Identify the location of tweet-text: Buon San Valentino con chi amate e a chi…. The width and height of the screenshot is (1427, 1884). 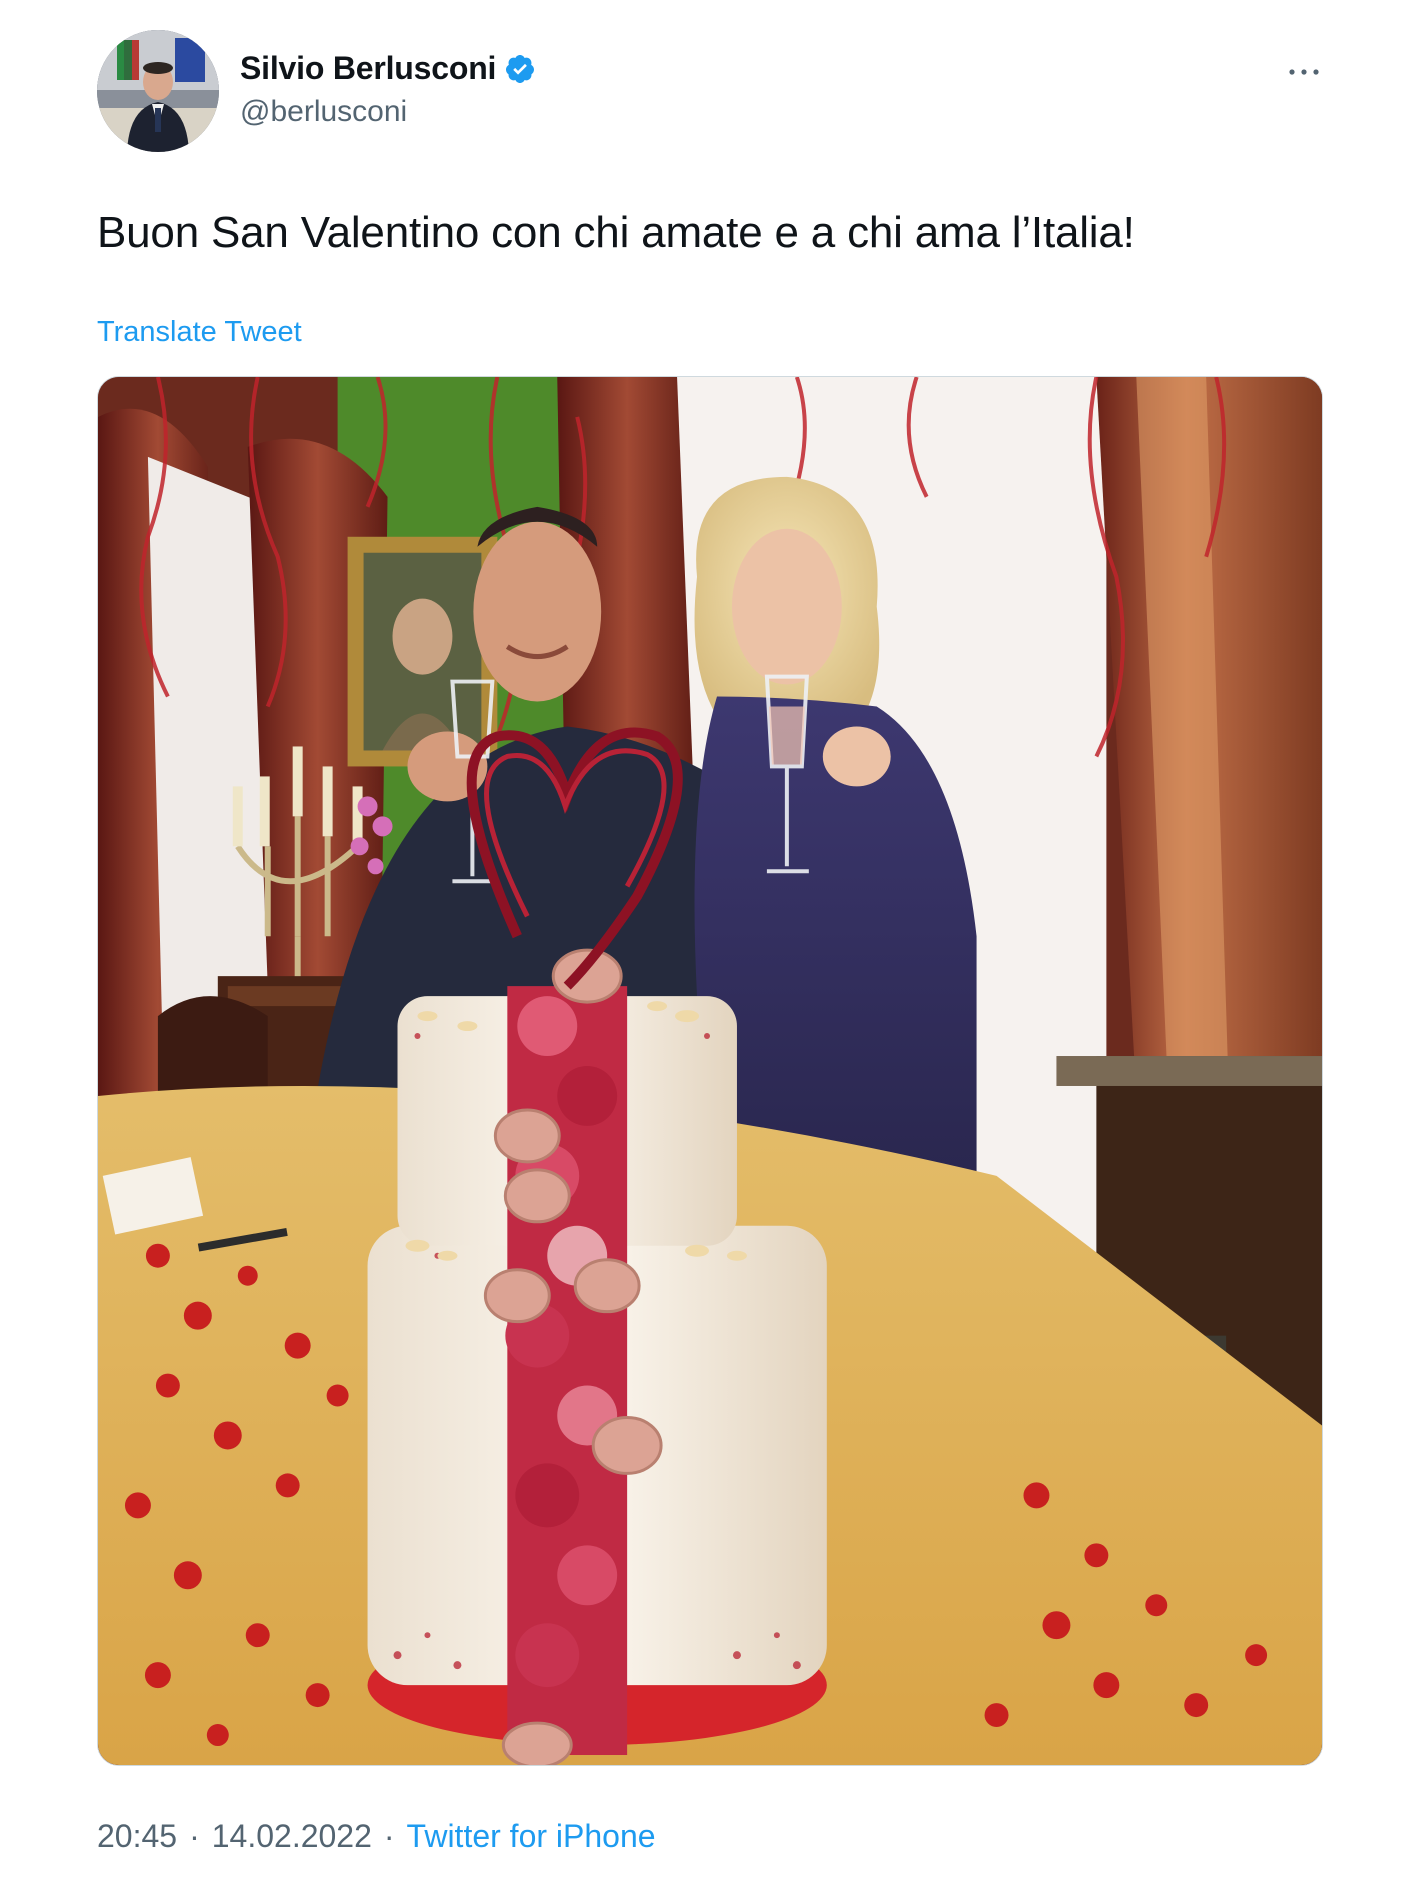
(616, 232).